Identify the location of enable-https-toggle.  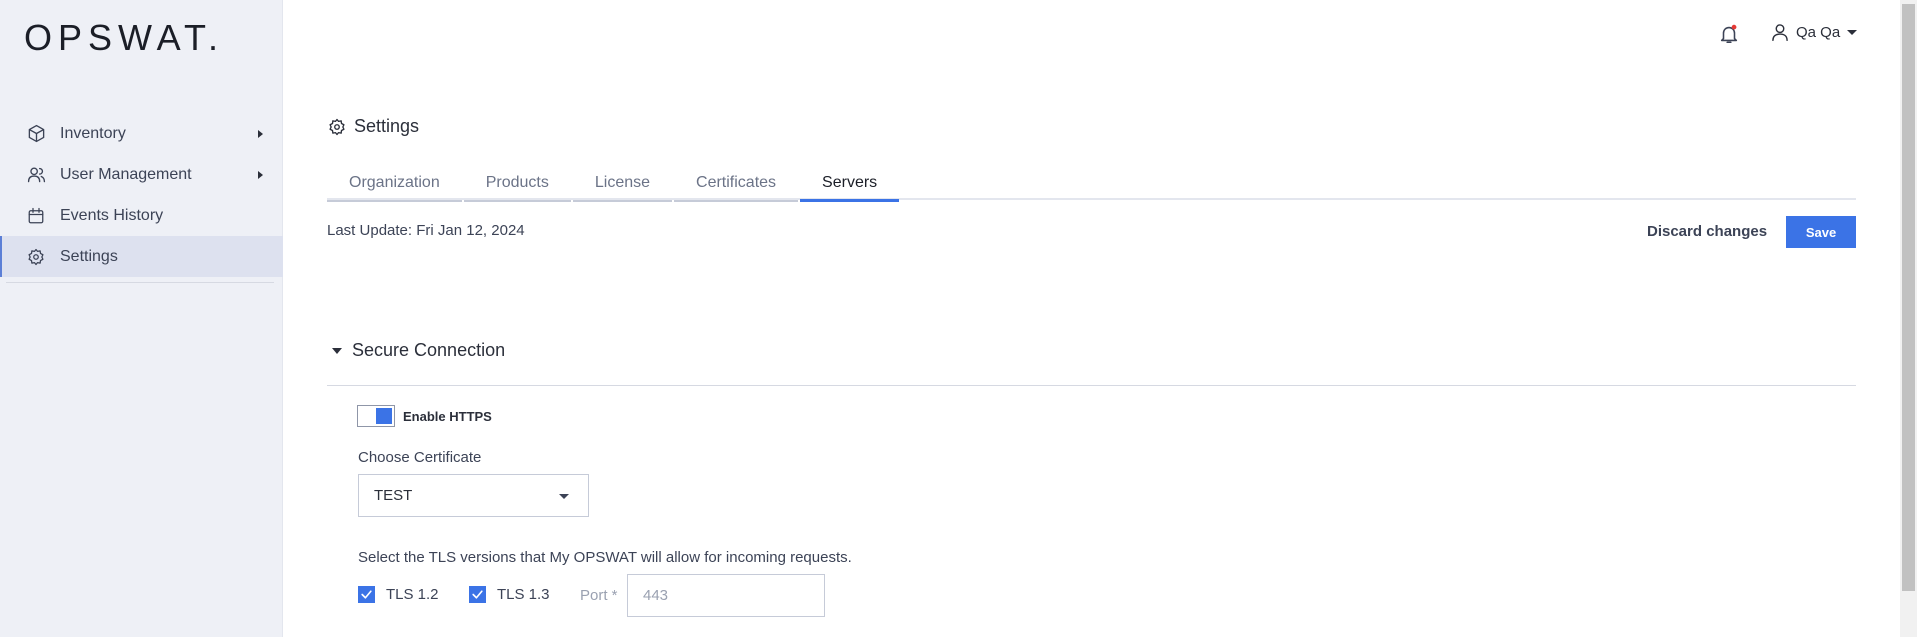
(376, 416).